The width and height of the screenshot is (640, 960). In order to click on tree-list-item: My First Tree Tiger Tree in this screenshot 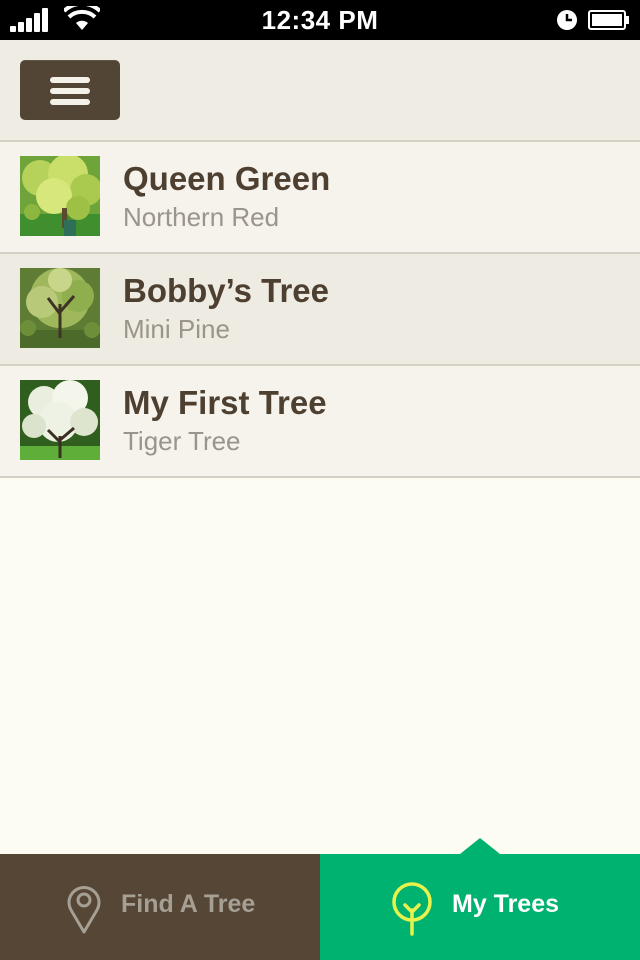, I will do `click(320, 421)`.